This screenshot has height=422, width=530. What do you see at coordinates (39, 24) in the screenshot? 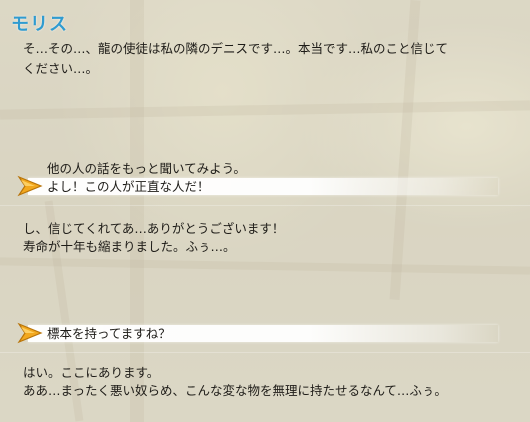
I see `speaker-name: モリス` at bounding box center [39, 24].